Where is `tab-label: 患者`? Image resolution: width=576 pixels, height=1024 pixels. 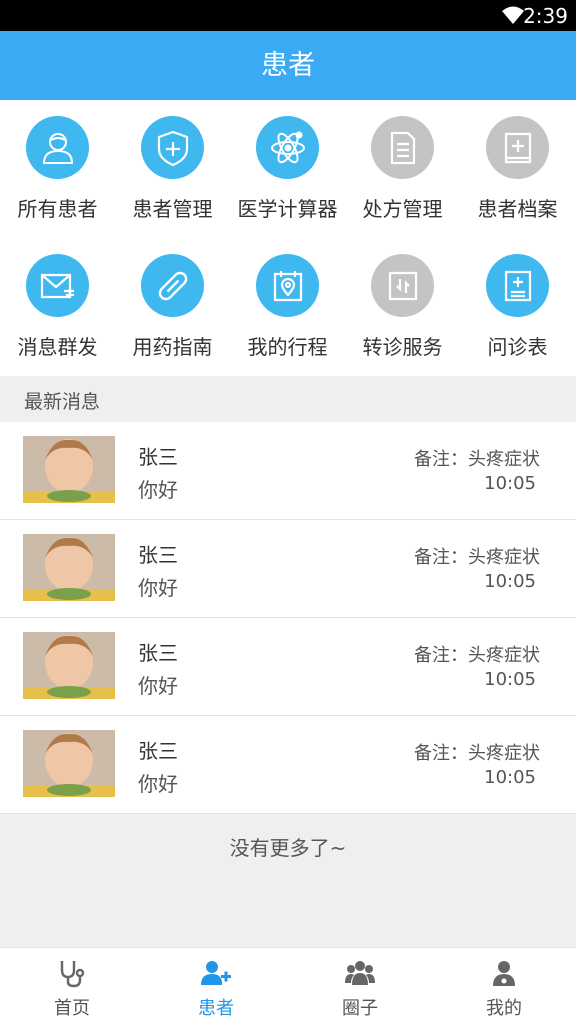 tab-label: 患者 is located at coordinates (216, 1008).